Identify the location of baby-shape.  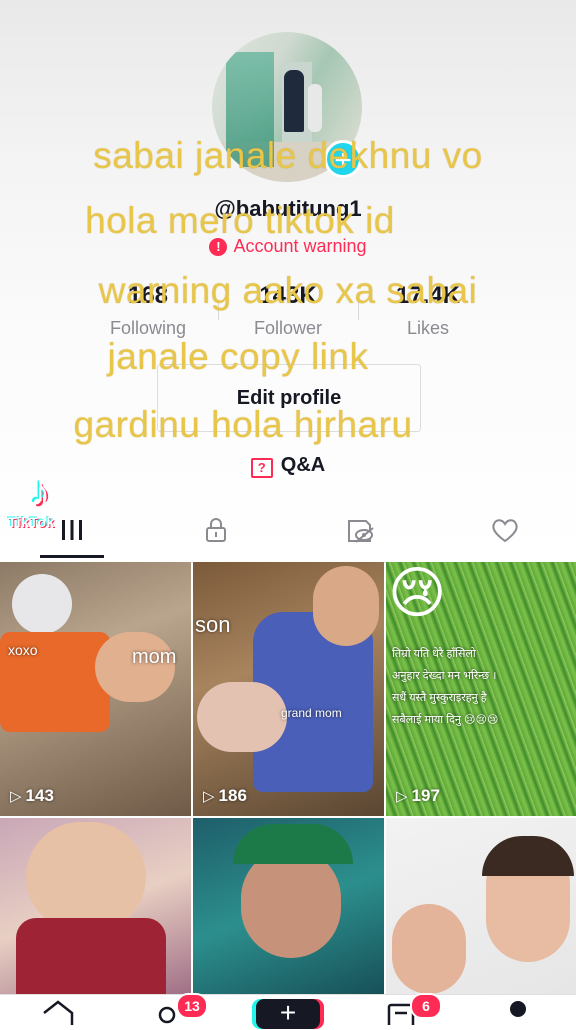
(242, 717).